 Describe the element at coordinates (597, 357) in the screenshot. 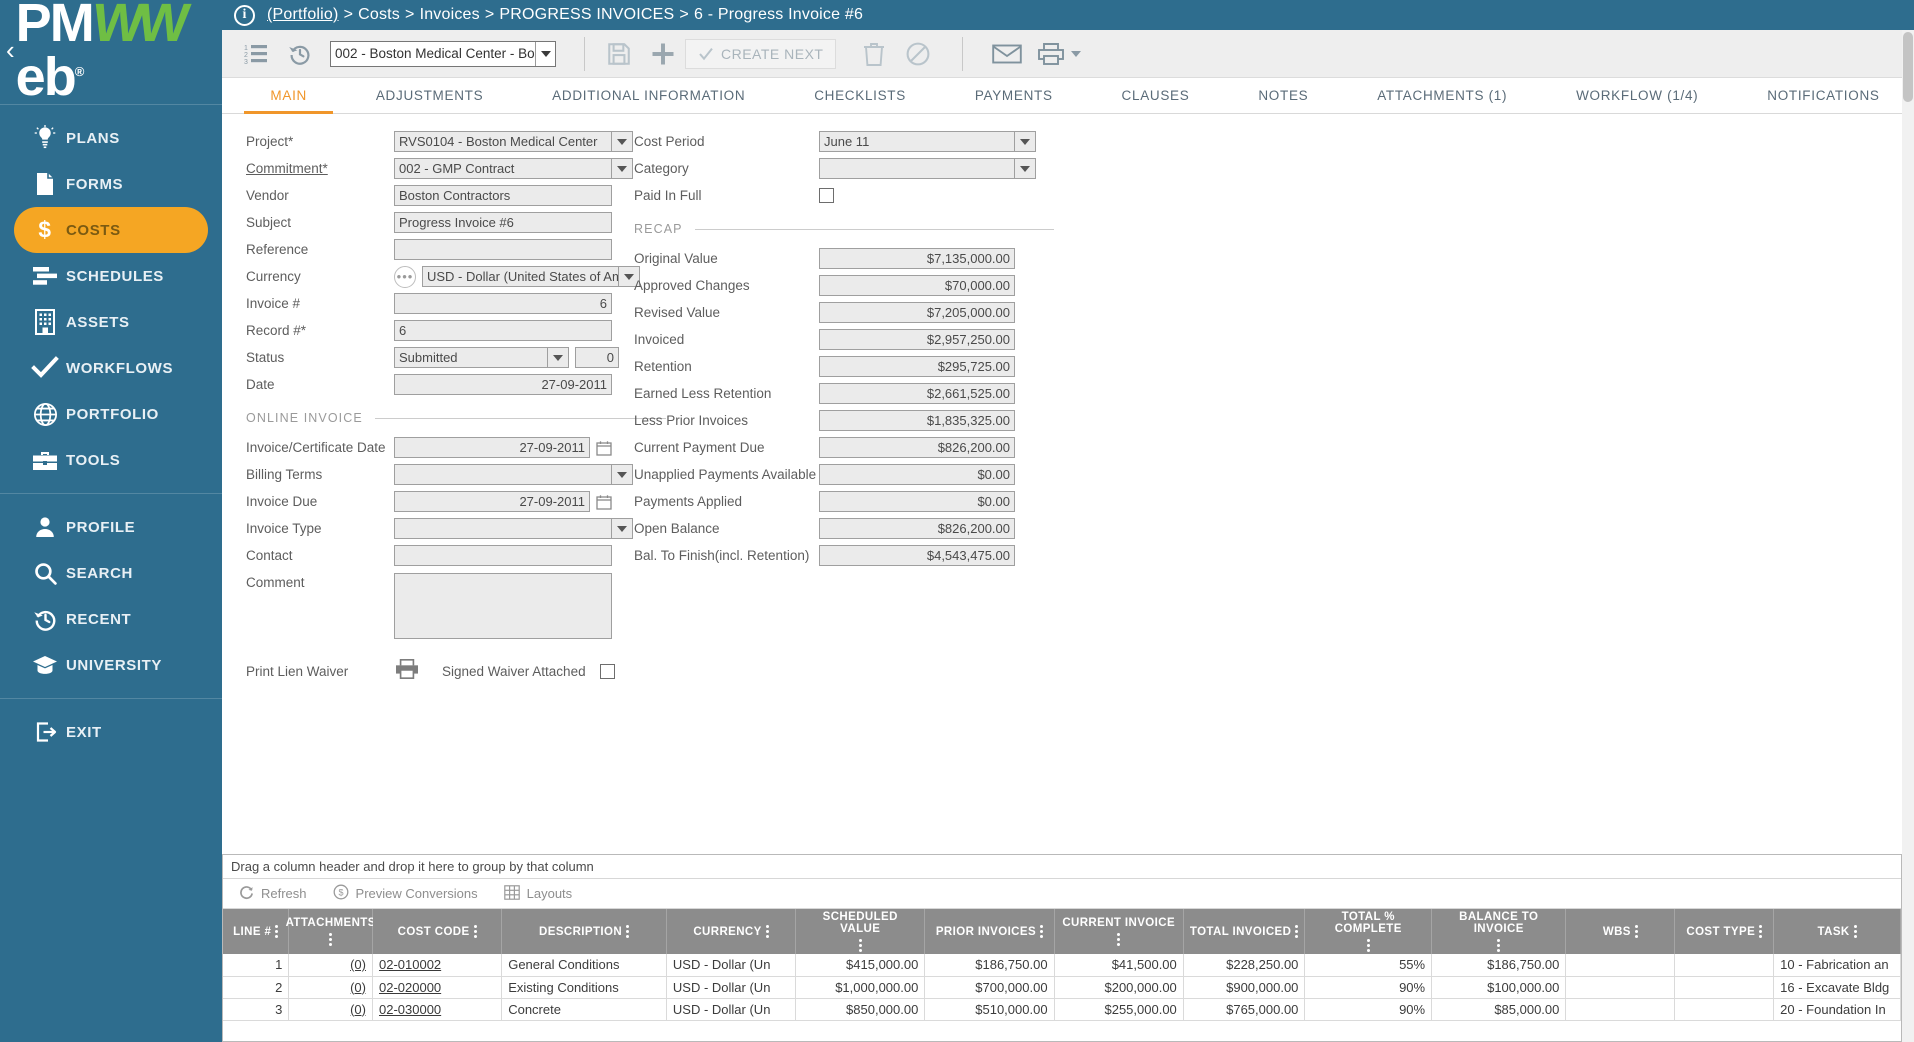

I see `status-number-field: 0` at that location.